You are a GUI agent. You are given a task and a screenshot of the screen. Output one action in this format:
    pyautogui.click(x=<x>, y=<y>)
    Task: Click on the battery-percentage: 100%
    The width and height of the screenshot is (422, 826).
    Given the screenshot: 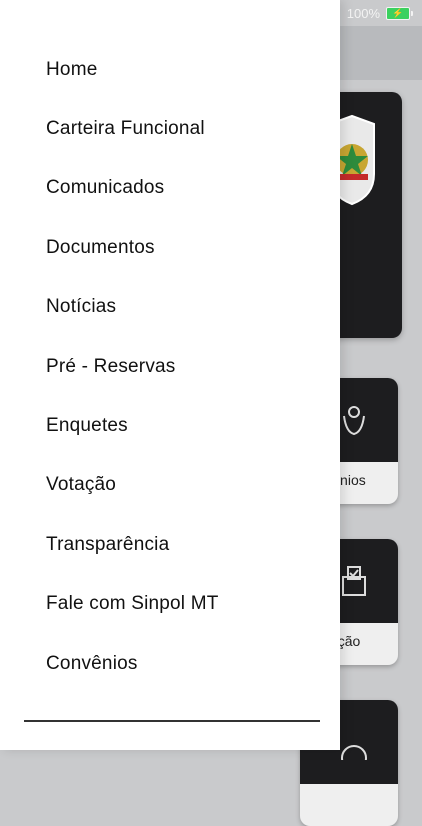 What is the action you would take?
    pyautogui.click(x=363, y=13)
    